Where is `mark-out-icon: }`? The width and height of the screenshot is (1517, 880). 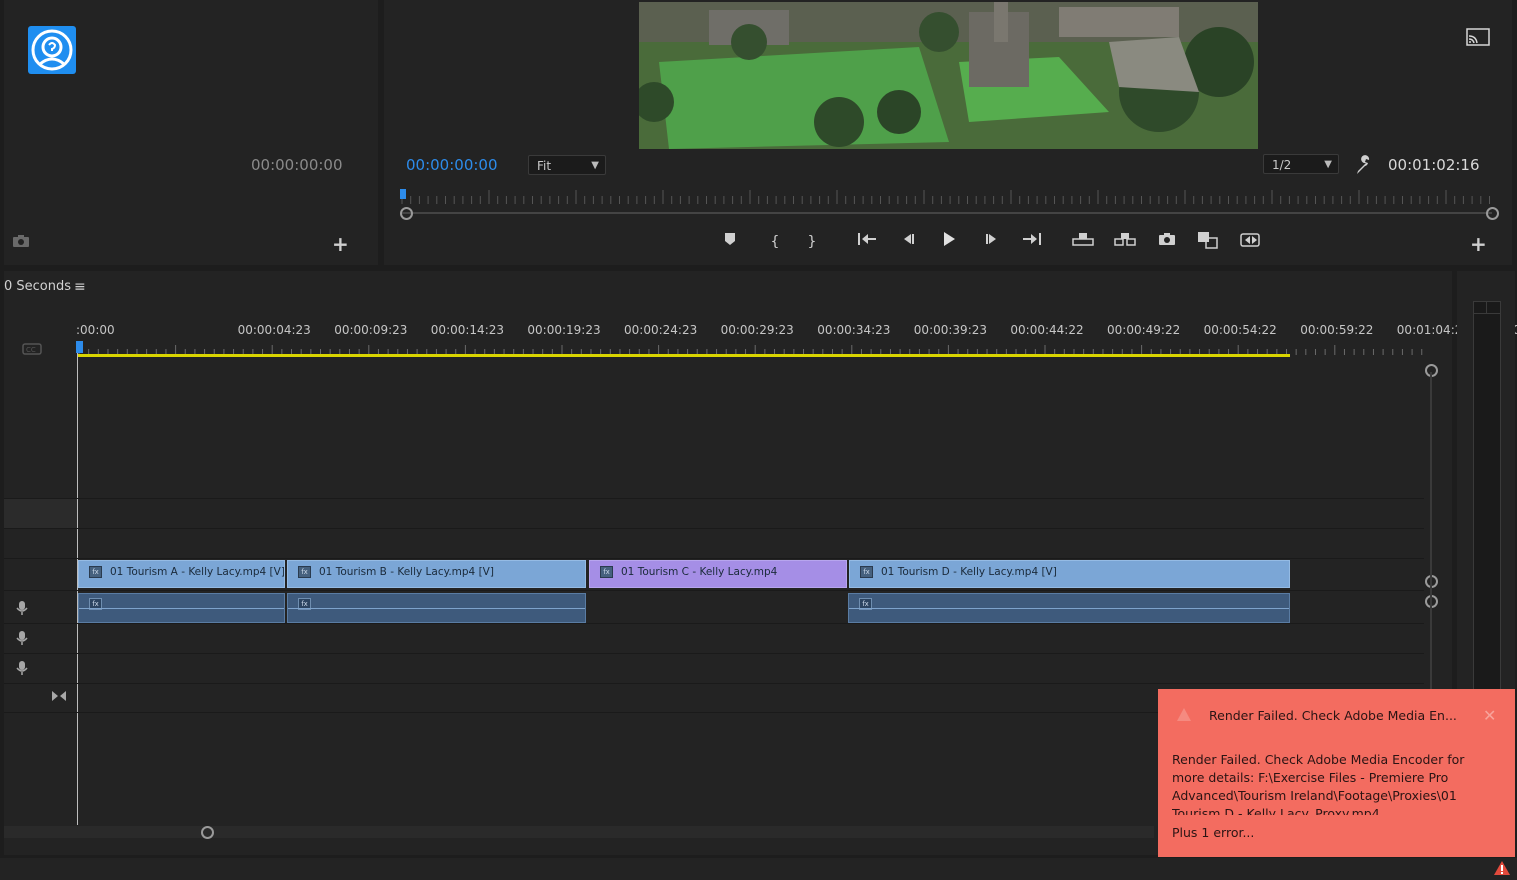
mark-out-icon: } is located at coordinates (812, 242).